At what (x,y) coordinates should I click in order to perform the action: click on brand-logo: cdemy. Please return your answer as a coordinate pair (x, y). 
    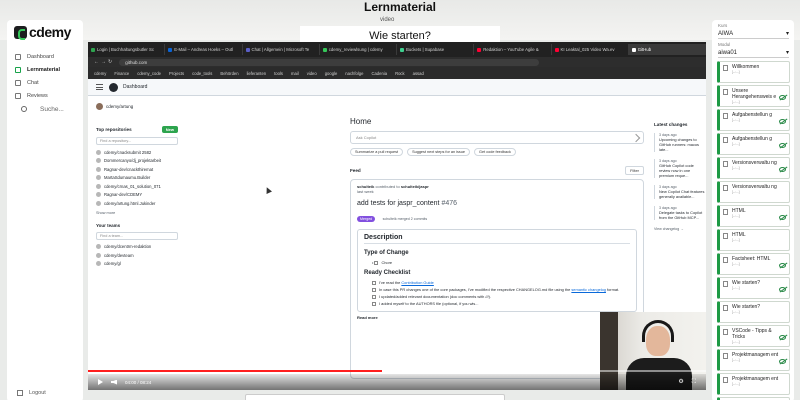
    Looking at the image, I should click on (42, 32).